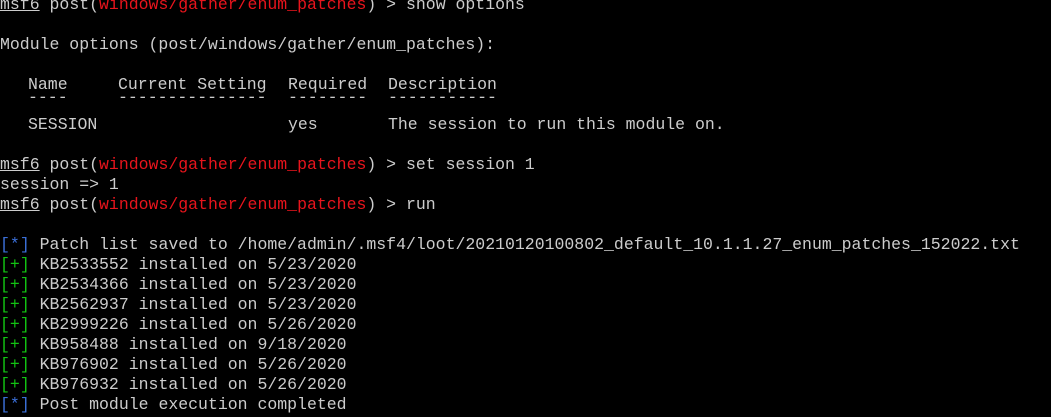  I want to click on output-line: [+] KB2533552 installed on 5/23/2020, so click(178, 265).